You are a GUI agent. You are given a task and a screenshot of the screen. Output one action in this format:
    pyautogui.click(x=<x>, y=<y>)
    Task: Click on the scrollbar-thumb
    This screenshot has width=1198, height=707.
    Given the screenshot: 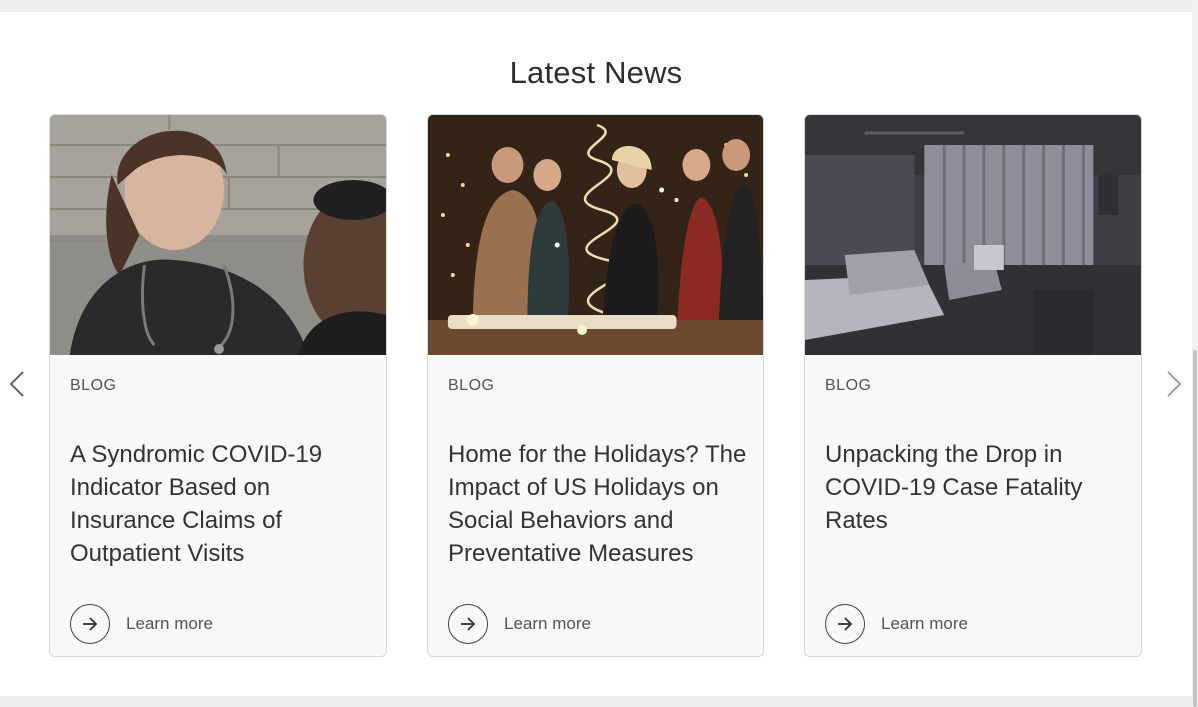 What is the action you would take?
    pyautogui.click(x=1195, y=528)
    